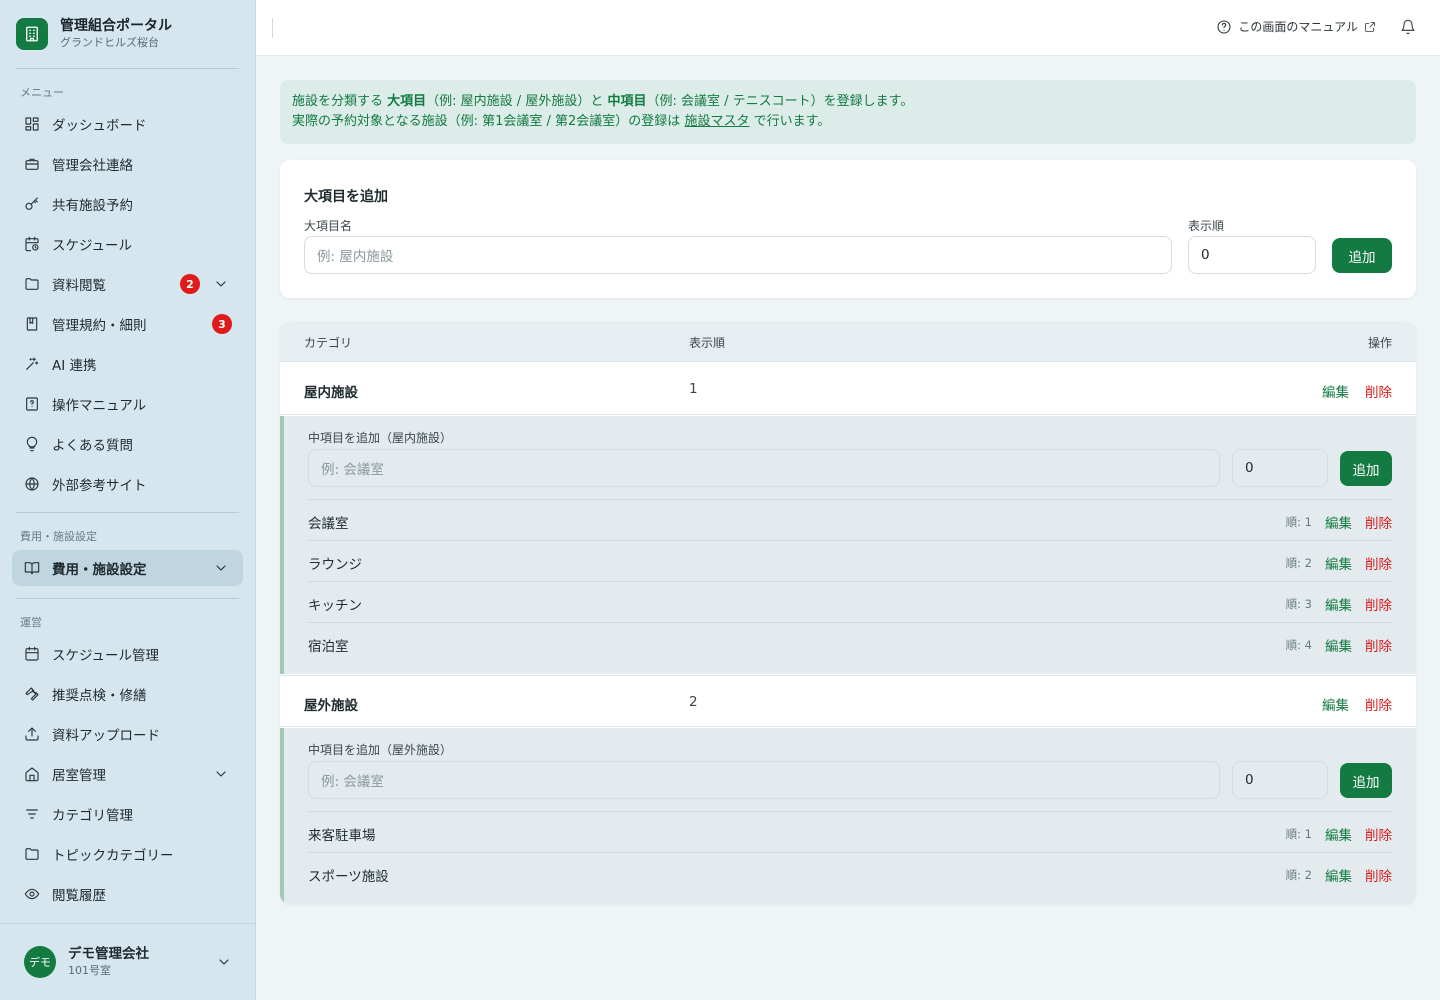 The width and height of the screenshot is (1440, 1000). I want to click on major-name-input: 例: 屋内施設, so click(738, 255).